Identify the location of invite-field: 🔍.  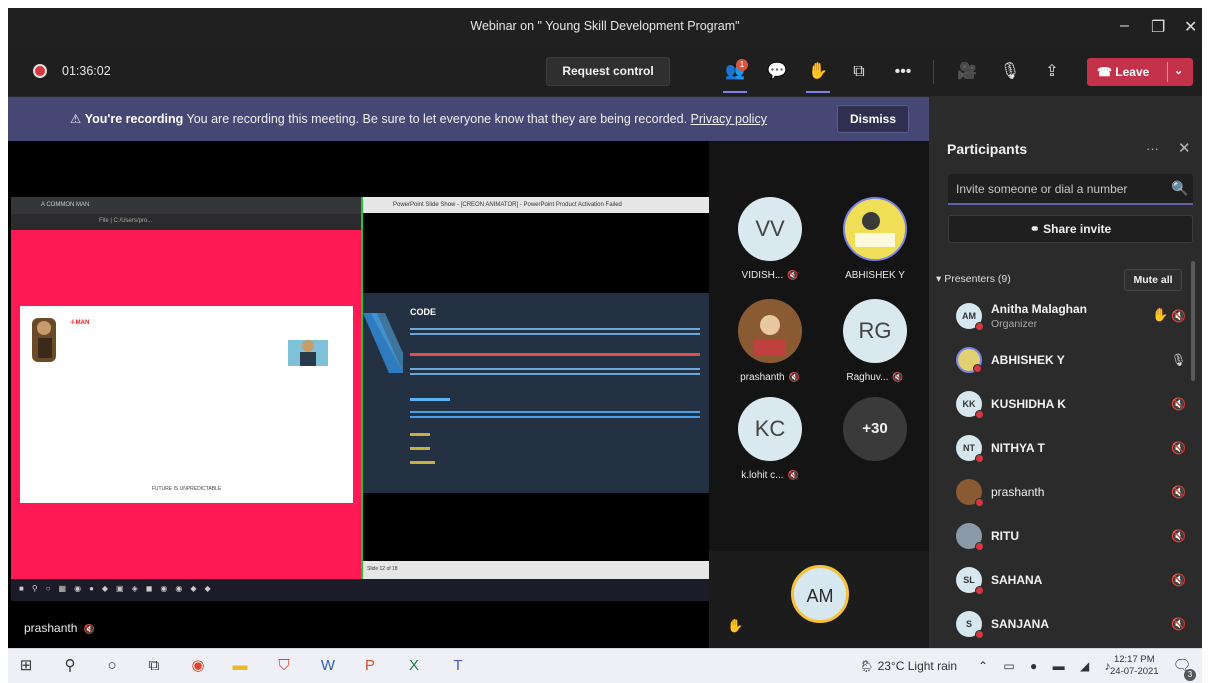
(1070, 189).